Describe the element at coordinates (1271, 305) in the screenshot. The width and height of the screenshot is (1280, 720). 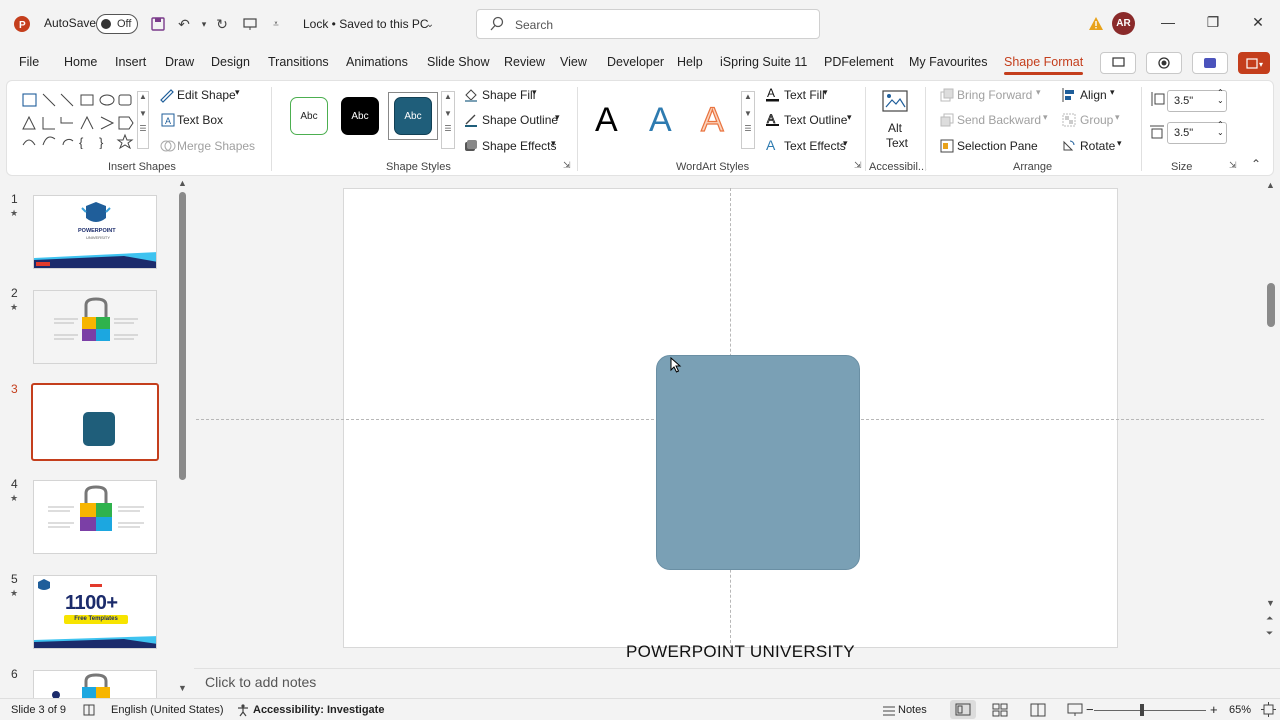
I see `canvas-scrollbar` at that location.